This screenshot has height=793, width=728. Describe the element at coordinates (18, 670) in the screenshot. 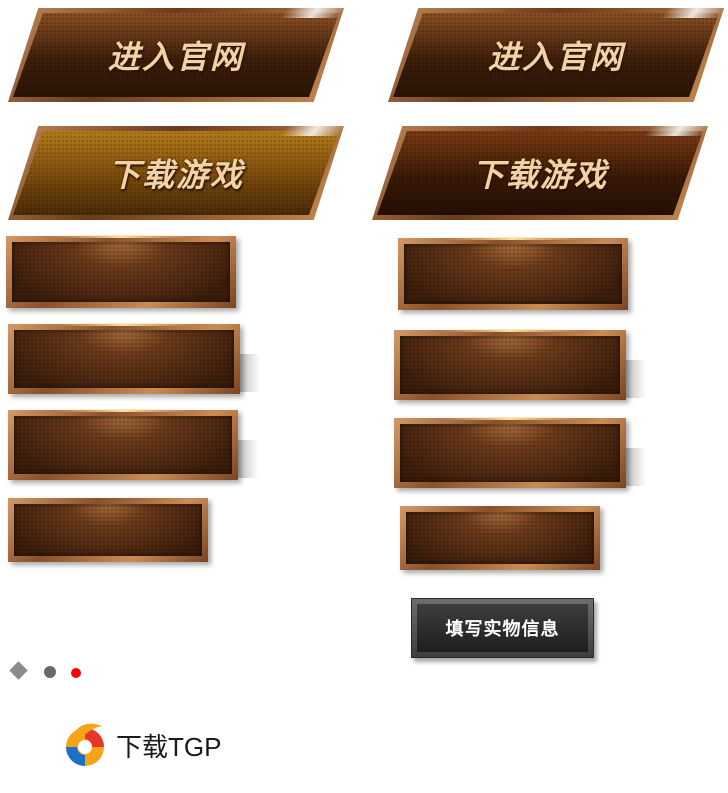

I see `diamond-indicator-icon` at that location.